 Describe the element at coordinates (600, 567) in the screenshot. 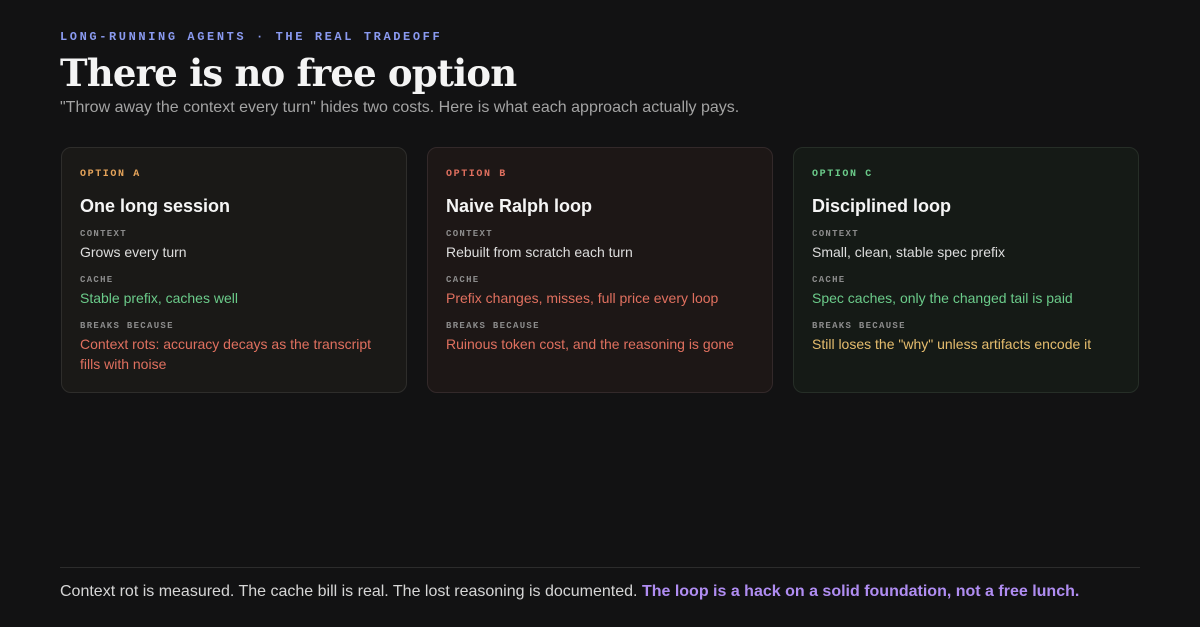

I see `footer-divider` at that location.